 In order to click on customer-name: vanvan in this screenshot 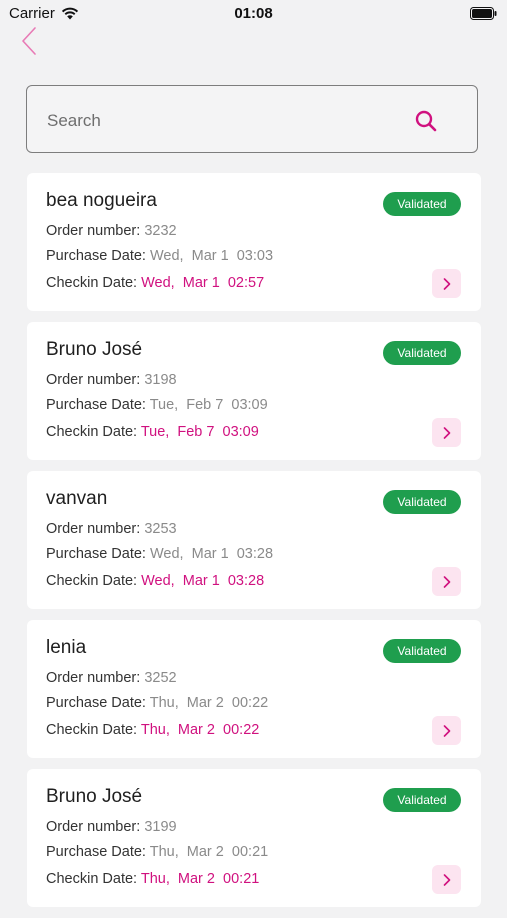, I will do `click(77, 498)`.